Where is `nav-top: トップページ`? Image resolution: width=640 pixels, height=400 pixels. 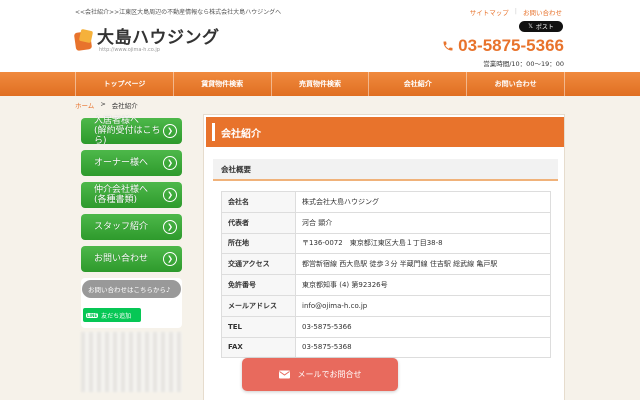 nav-top: トップページ is located at coordinates (124, 84).